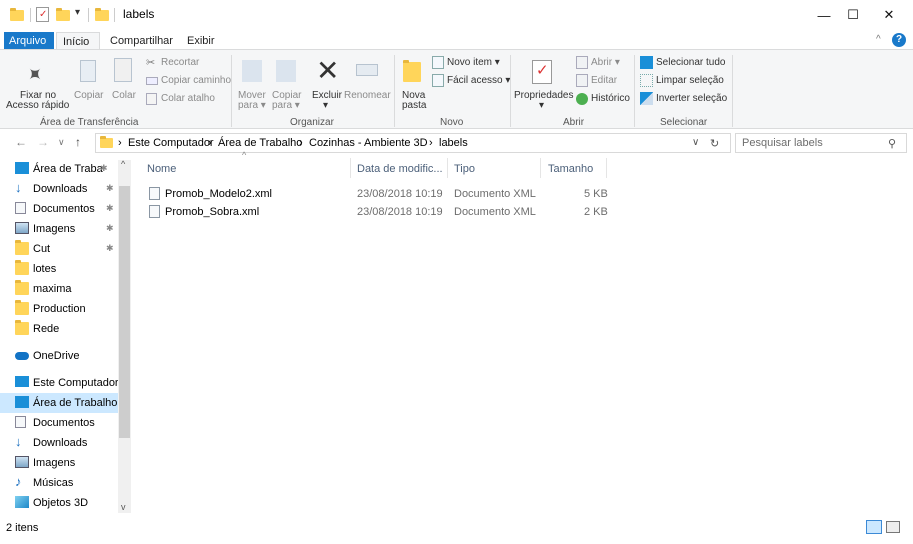 The width and height of the screenshot is (913, 544). I want to click on sort-indicator-icon: ^, so click(244, 155).